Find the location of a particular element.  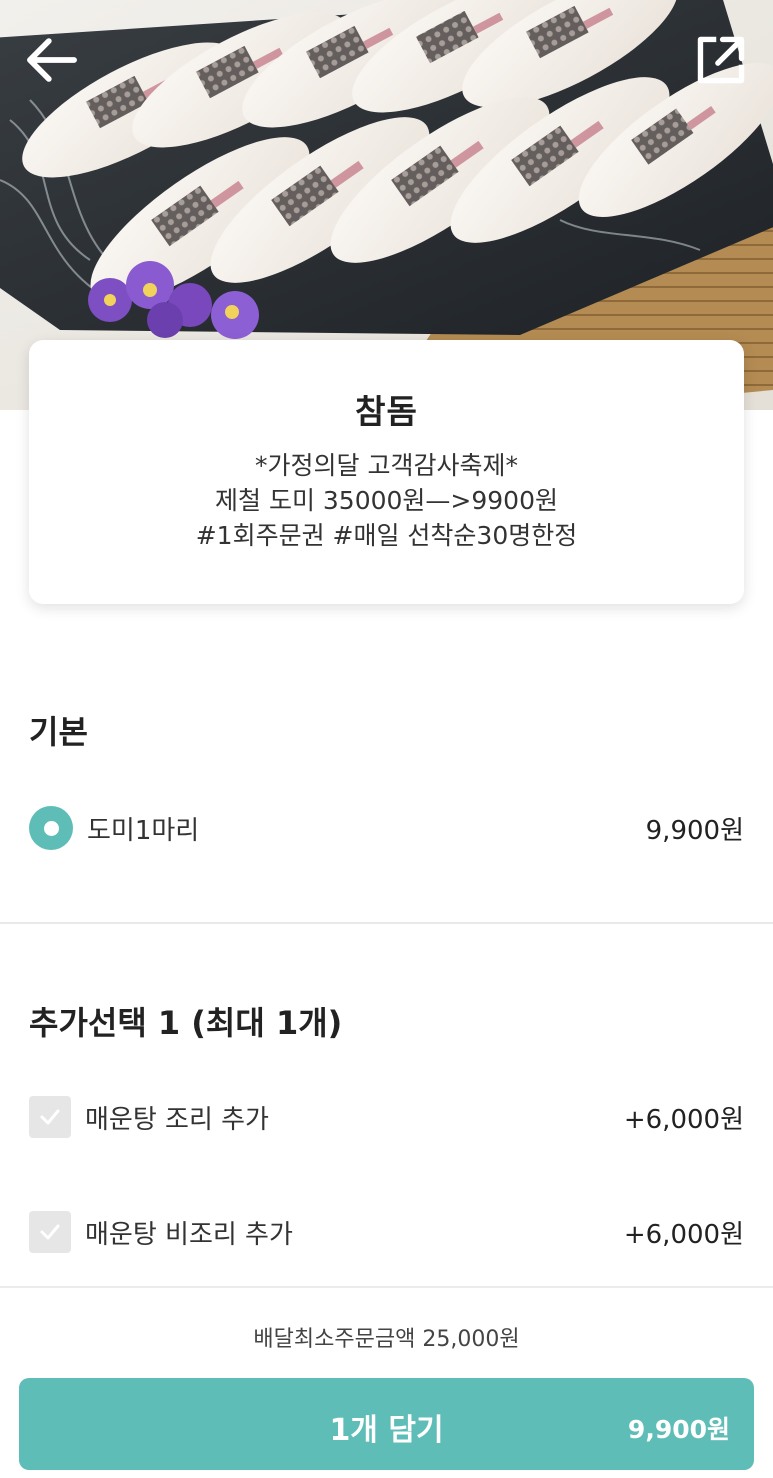

back-button is located at coordinates (52, 60).